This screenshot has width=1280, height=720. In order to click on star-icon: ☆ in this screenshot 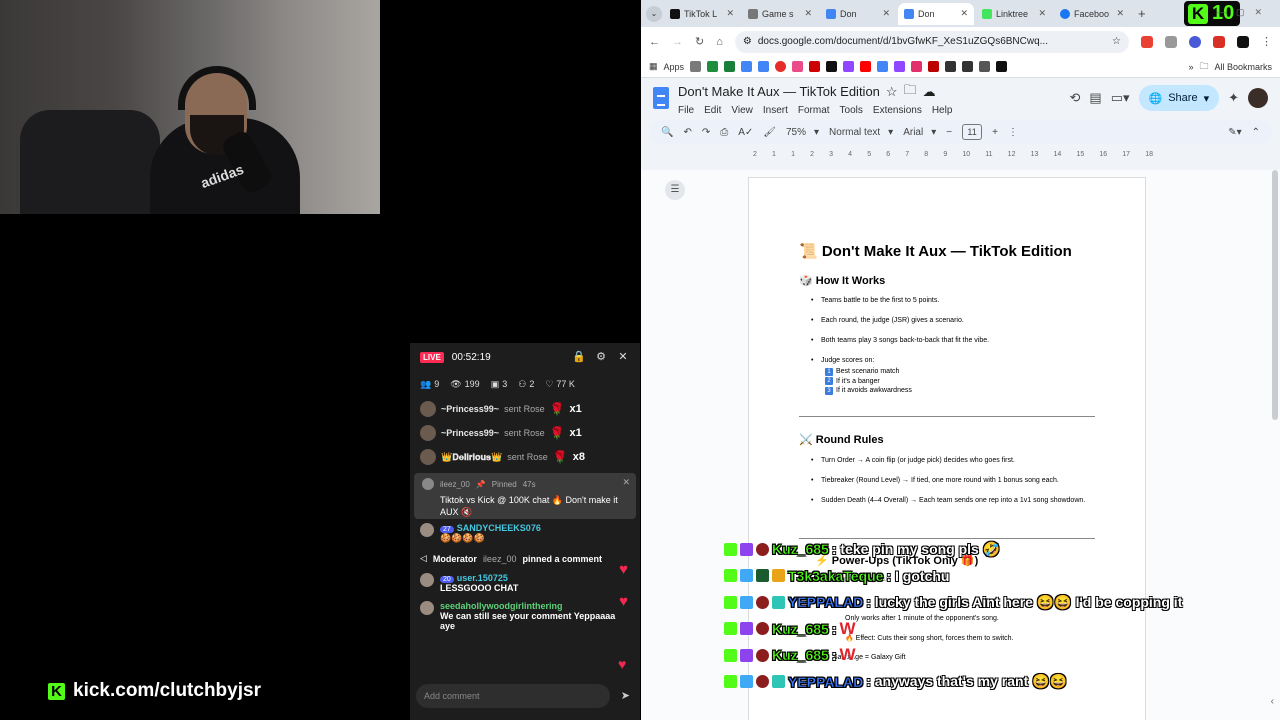, I will do `click(892, 92)`.